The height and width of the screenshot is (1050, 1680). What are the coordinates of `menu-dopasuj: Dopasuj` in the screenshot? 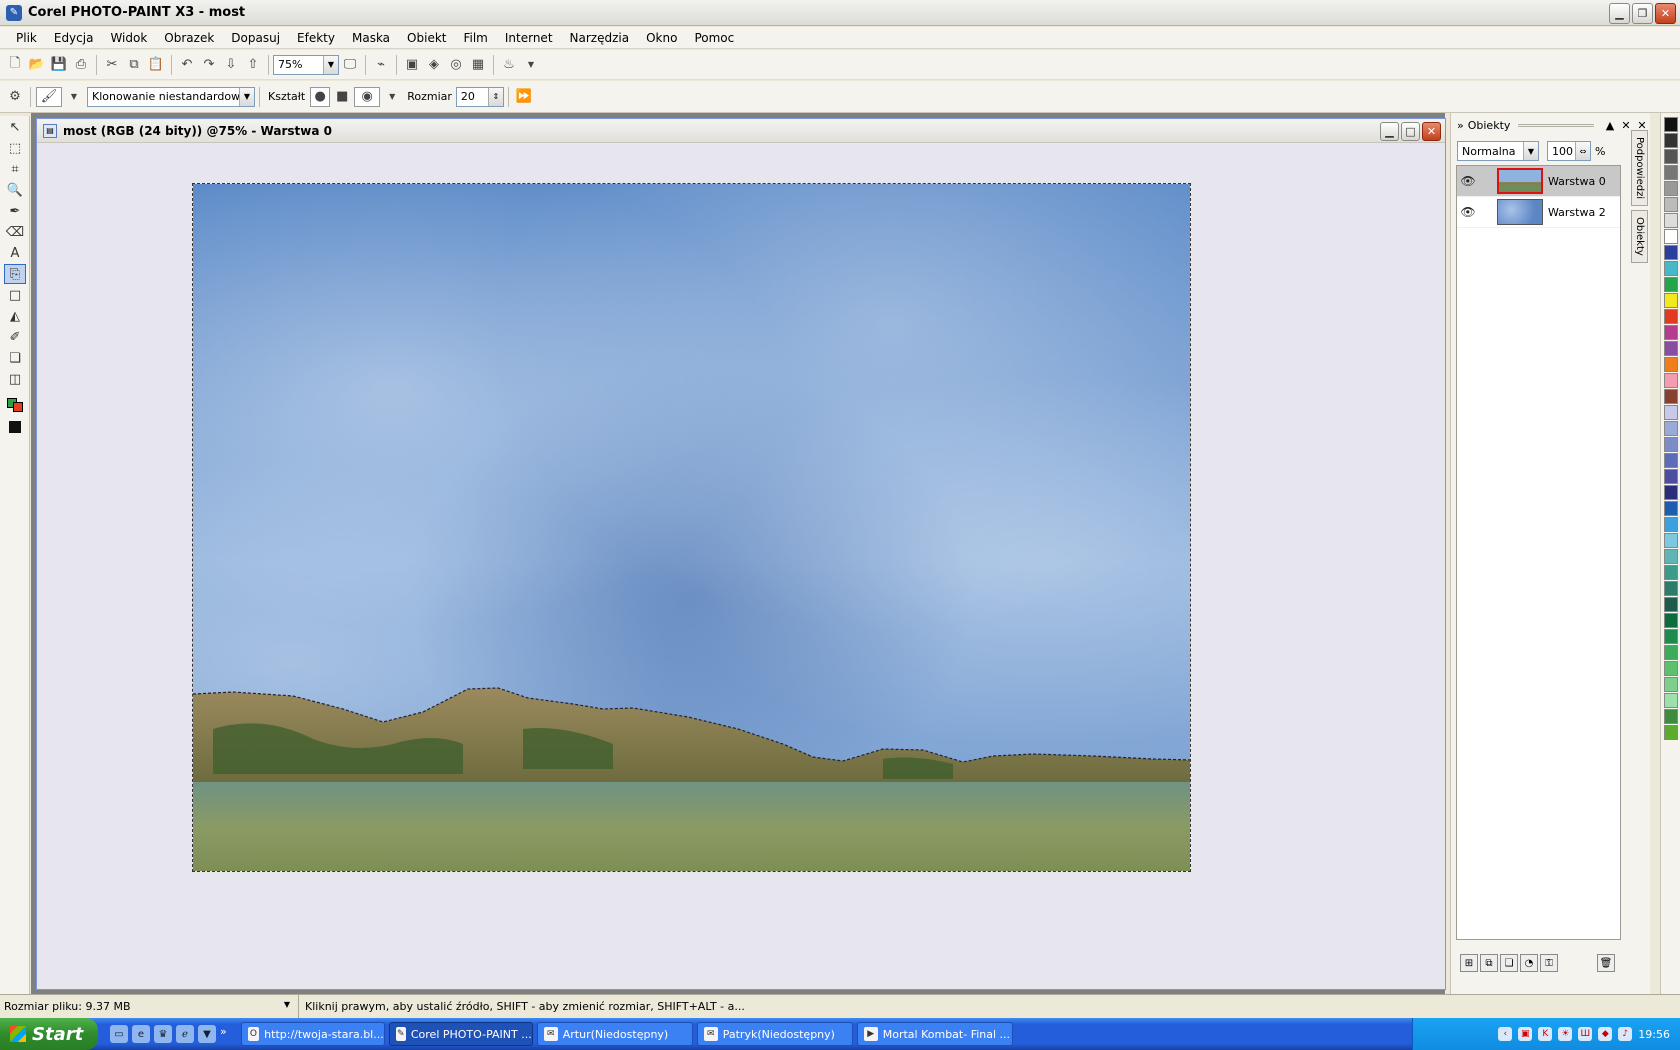 It's located at (258, 38).